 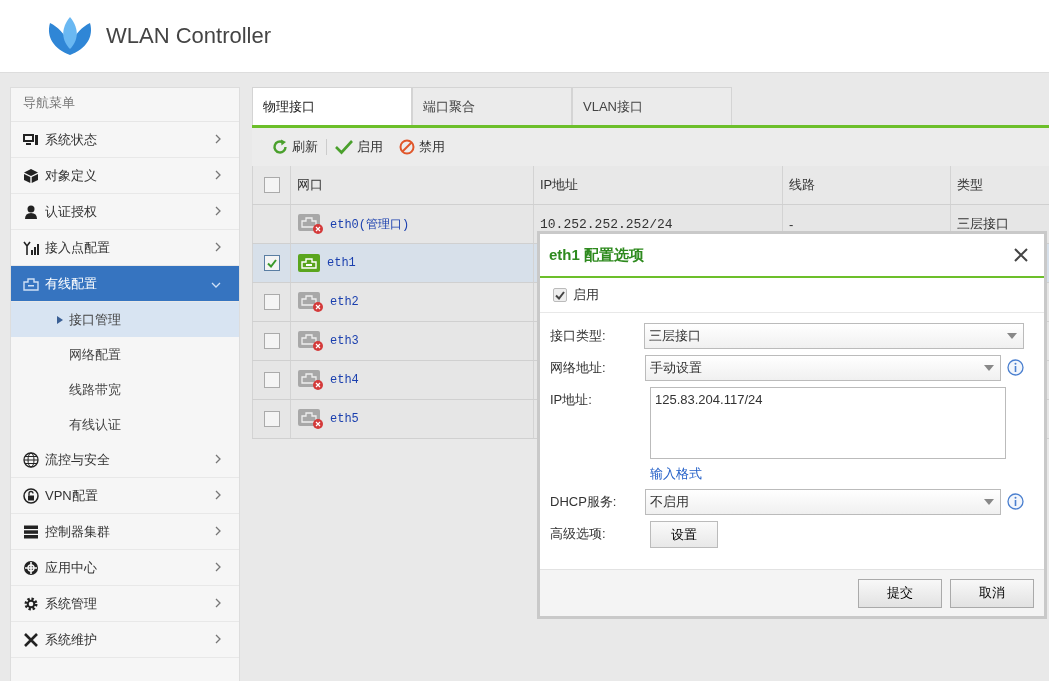 I want to click on port-link: eth4, so click(x=344, y=380).